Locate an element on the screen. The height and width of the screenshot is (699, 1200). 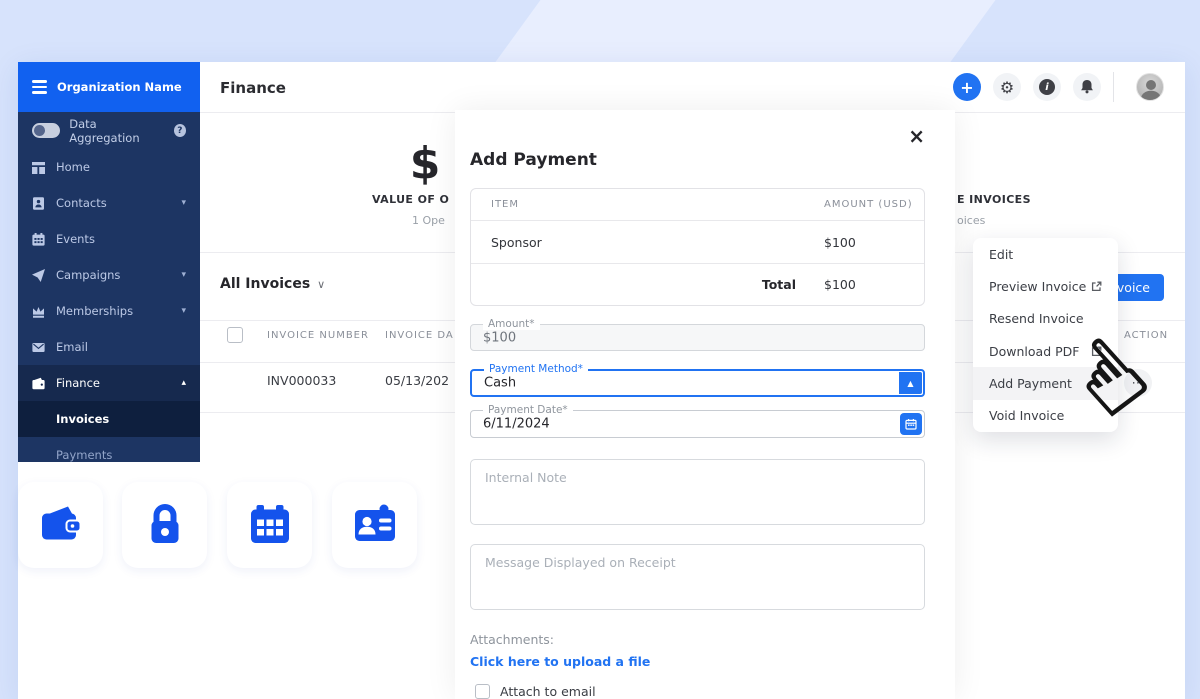
header-vertical-divider is located at coordinates (1113, 87).